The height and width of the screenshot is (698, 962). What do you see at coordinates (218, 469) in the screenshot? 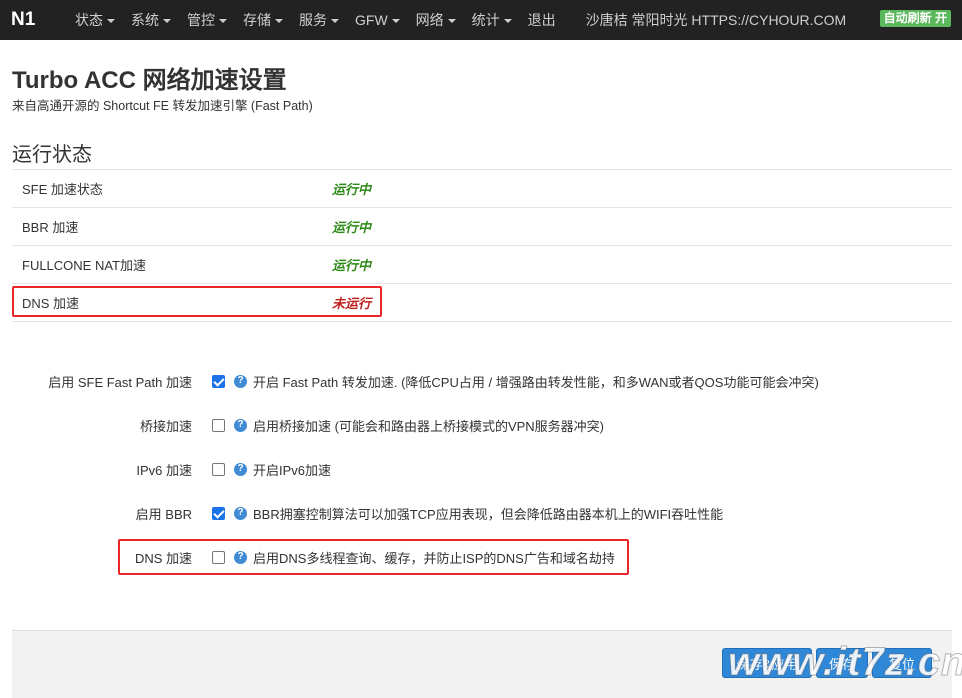
I see `checkbox-ipv6-accel` at bounding box center [218, 469].